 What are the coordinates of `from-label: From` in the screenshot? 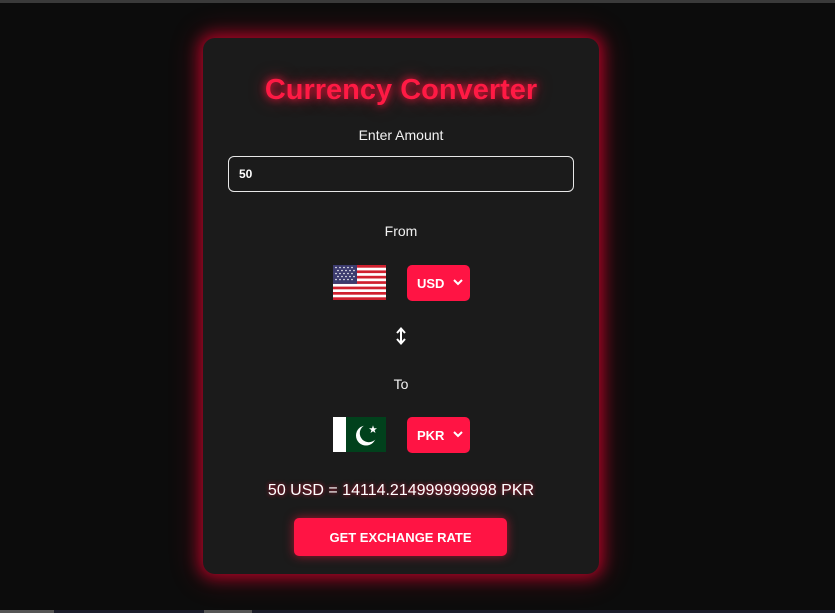 It's located at (401, 231).